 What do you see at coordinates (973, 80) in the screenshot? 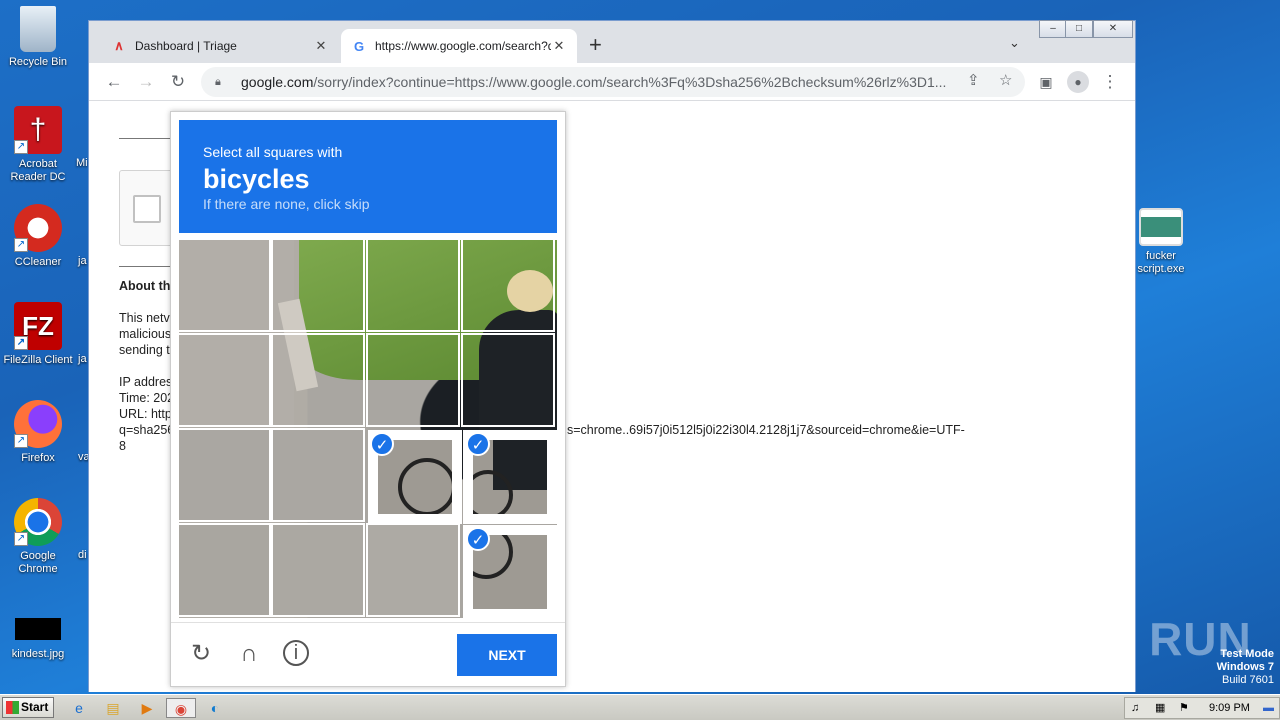
I see `share-icon: ⇪` at bounding box center [973, 80].